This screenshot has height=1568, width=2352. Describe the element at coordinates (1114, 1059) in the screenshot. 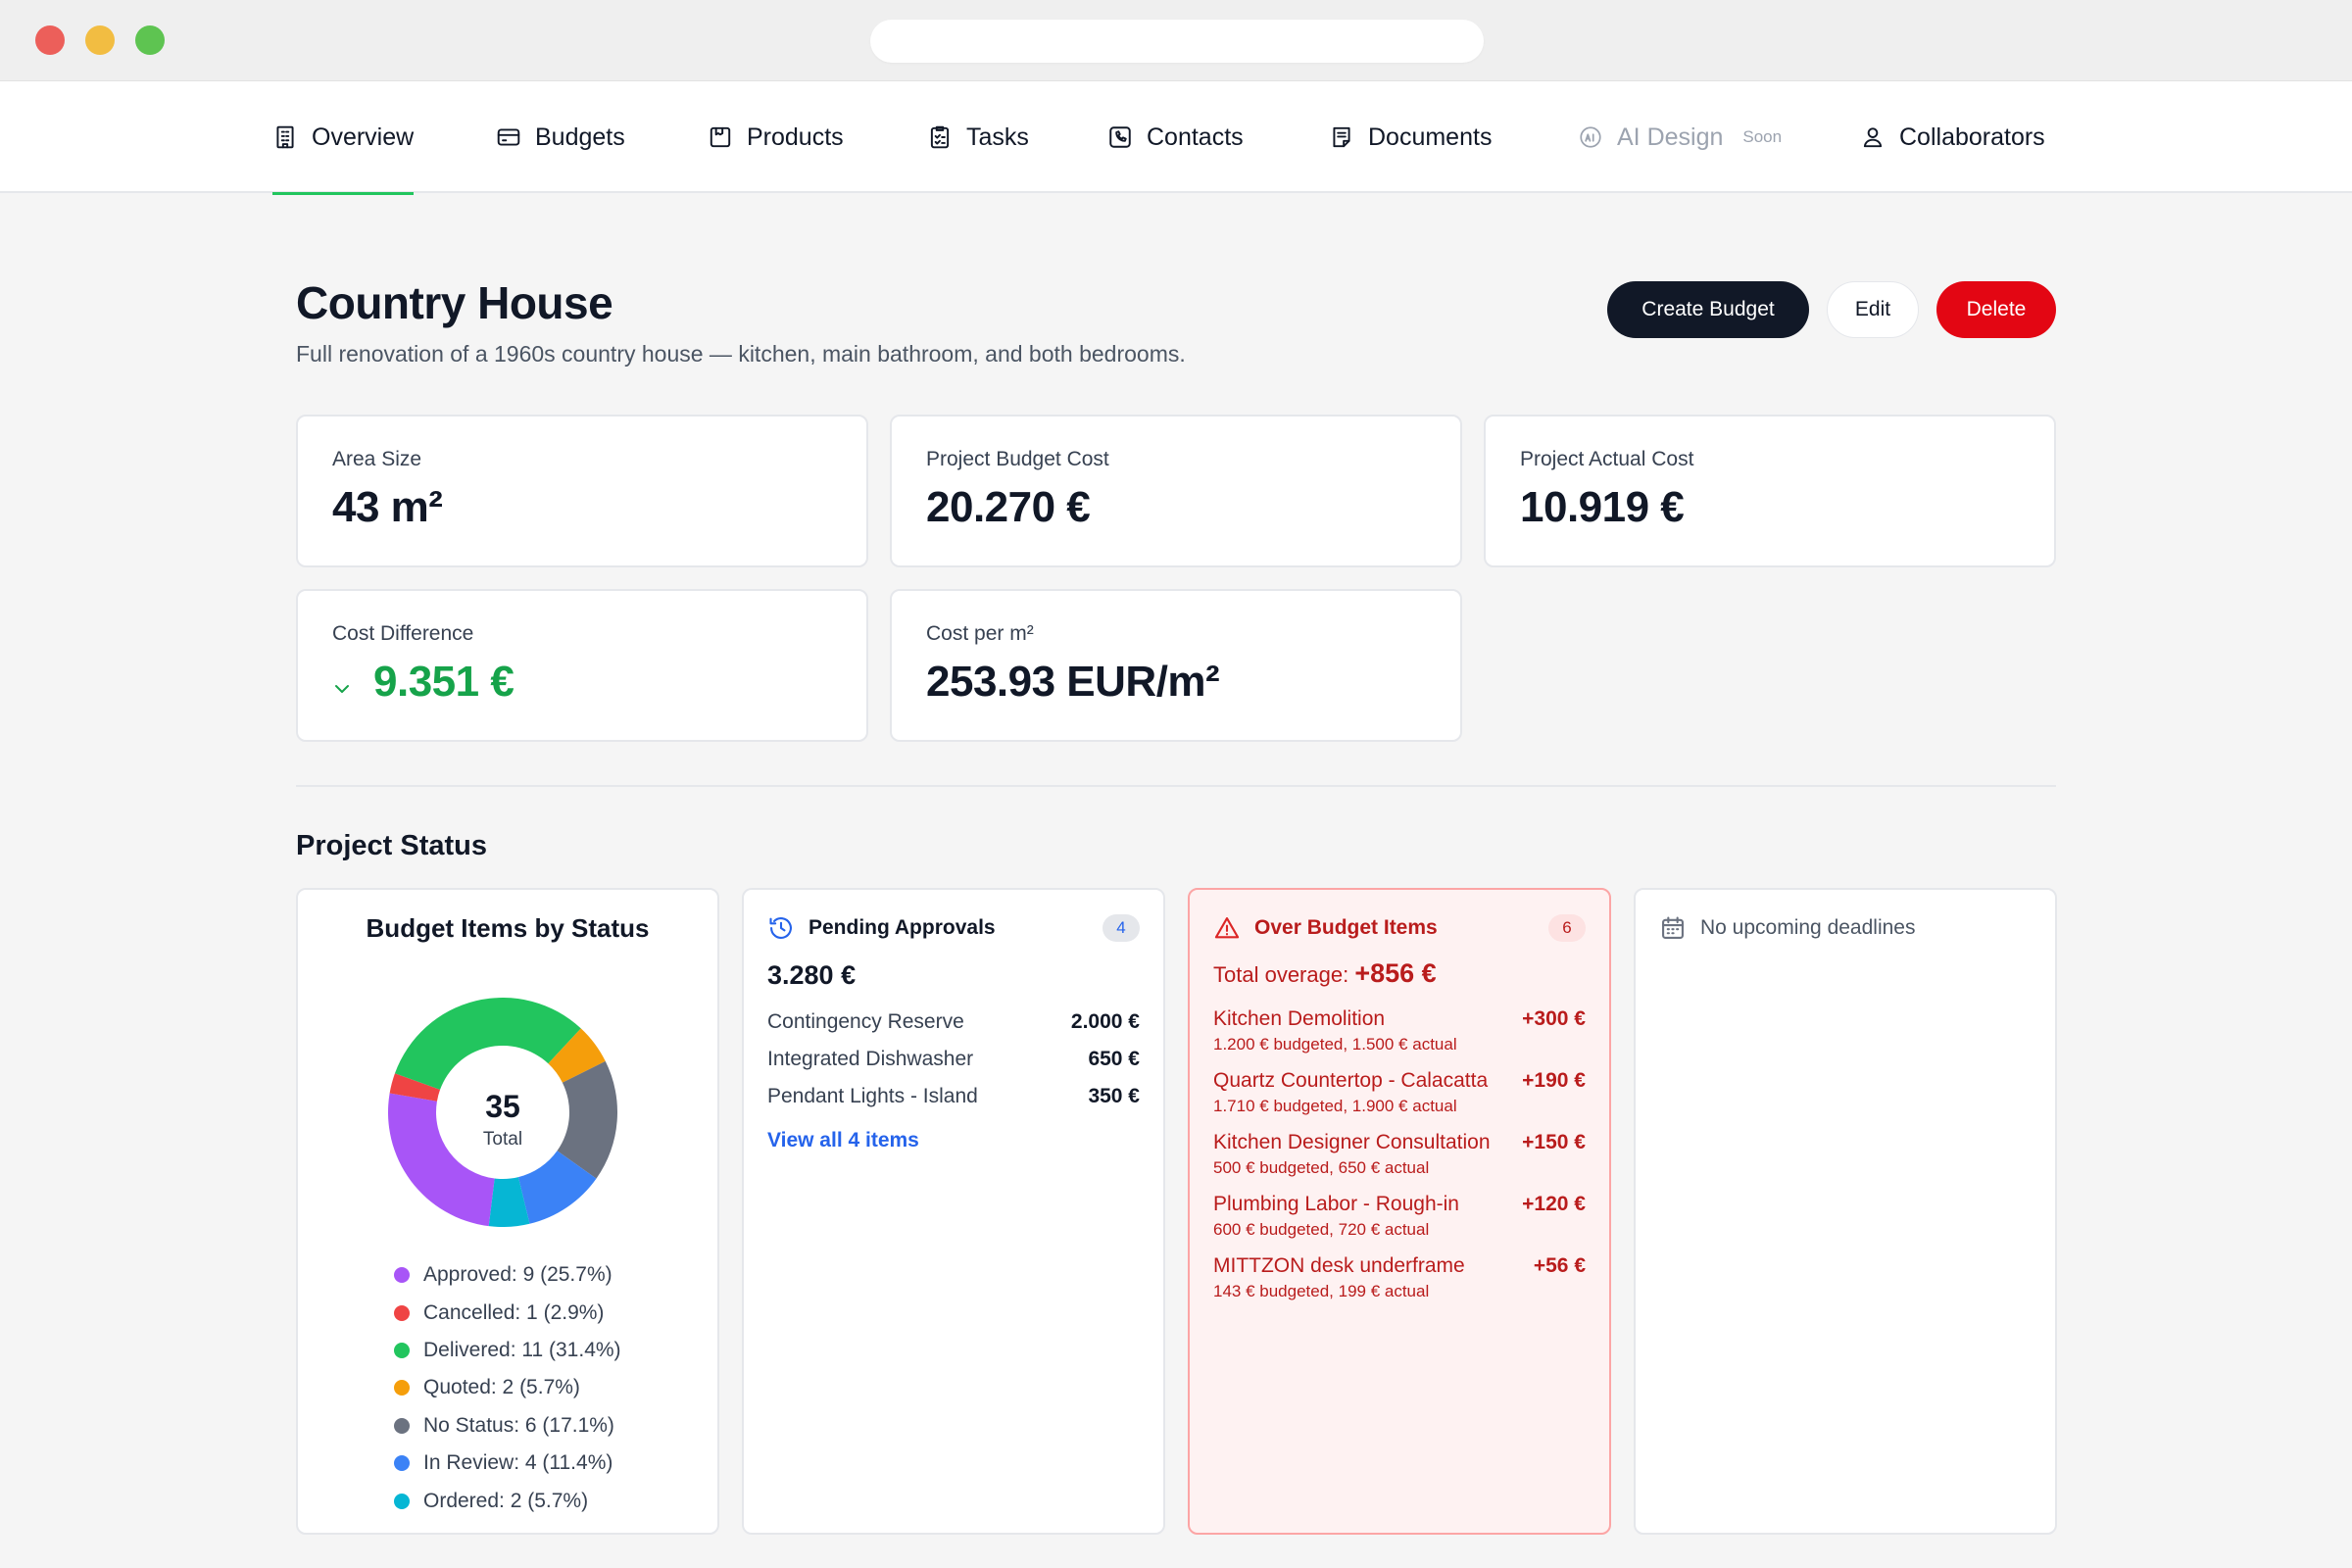

I see `item-amount: 650 €` at that location.